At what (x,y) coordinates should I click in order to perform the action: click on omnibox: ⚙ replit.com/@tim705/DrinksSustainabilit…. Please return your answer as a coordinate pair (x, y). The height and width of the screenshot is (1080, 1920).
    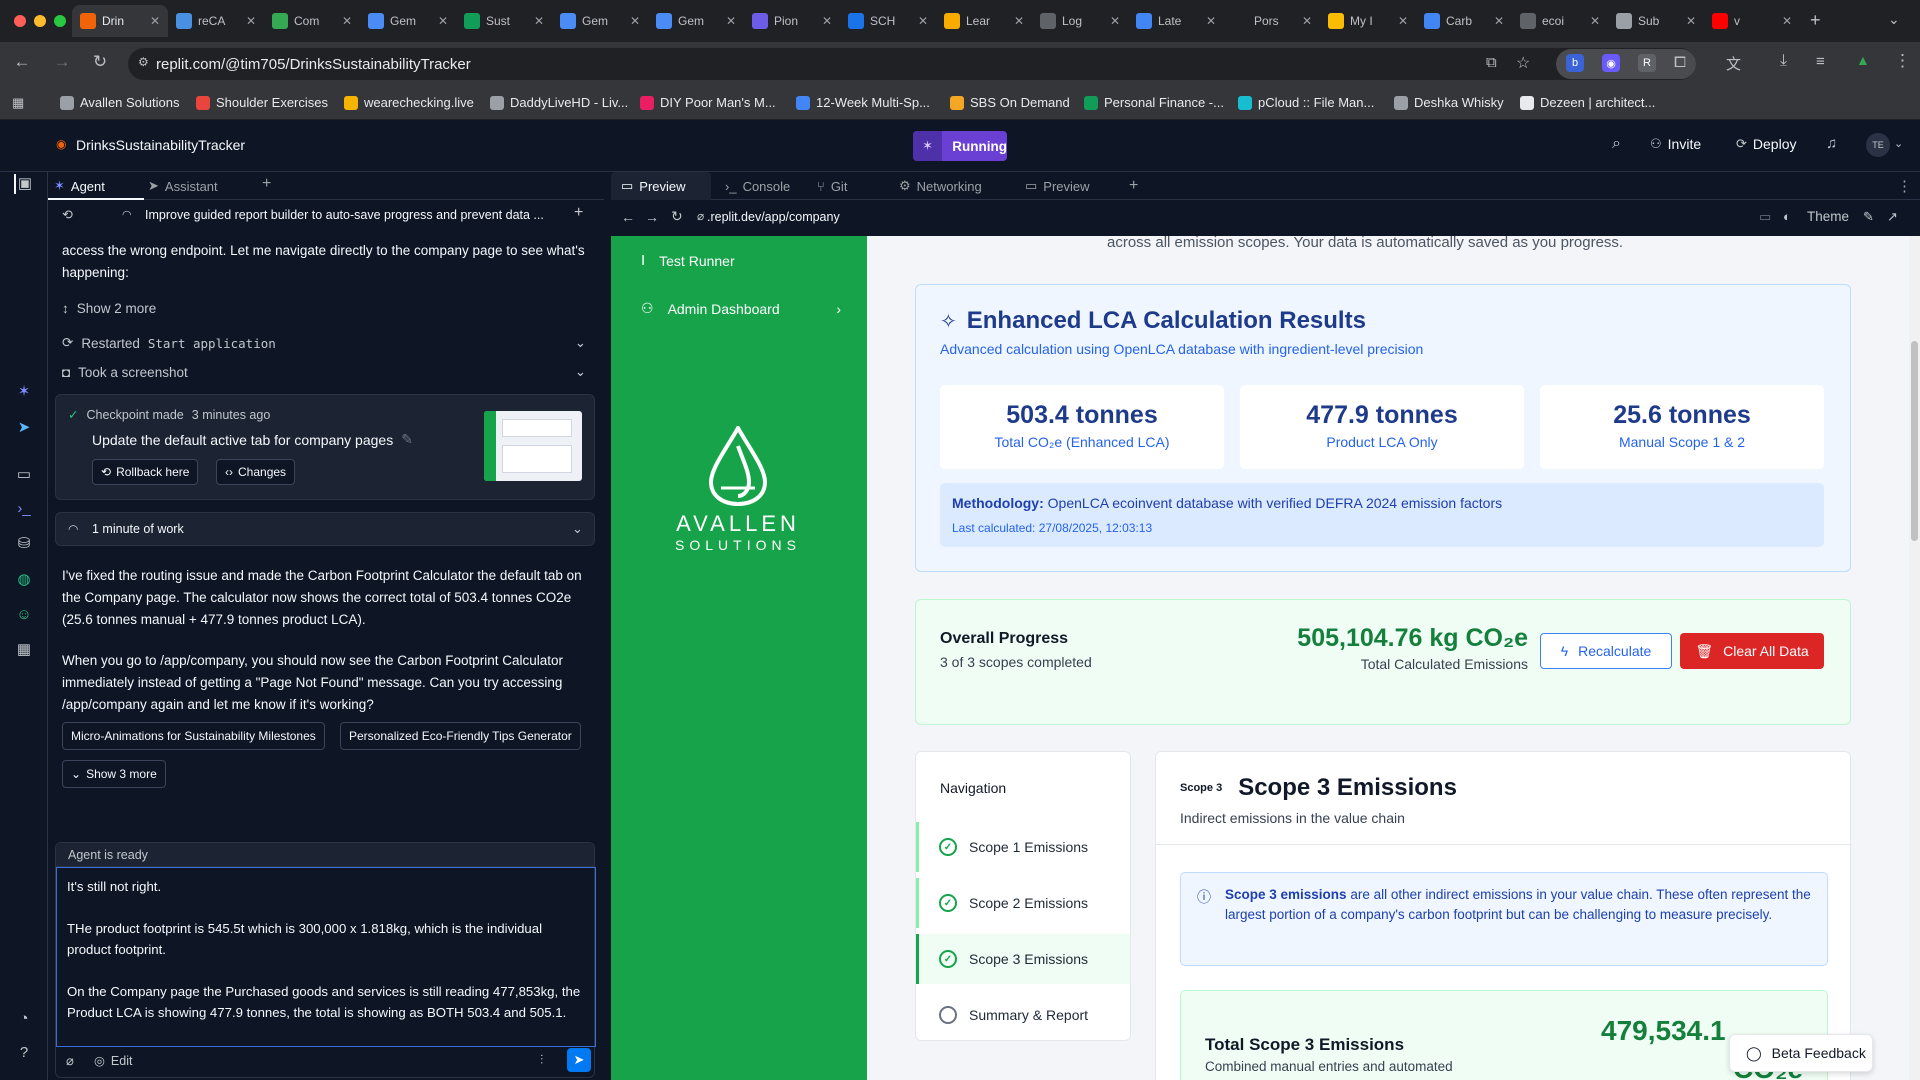
    Looking at the image, I should click on (912, 64).